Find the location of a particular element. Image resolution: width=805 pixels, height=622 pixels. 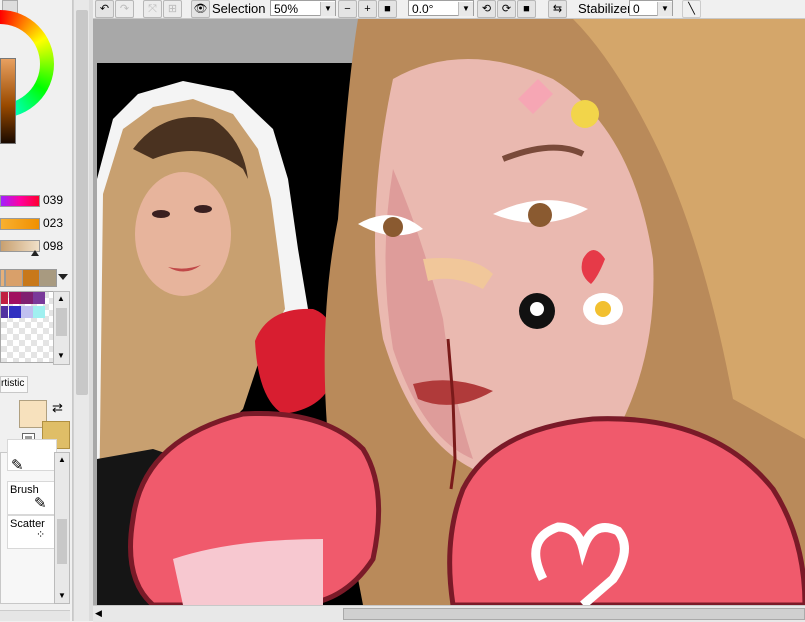

color-square is located at coordinates (8, 101).